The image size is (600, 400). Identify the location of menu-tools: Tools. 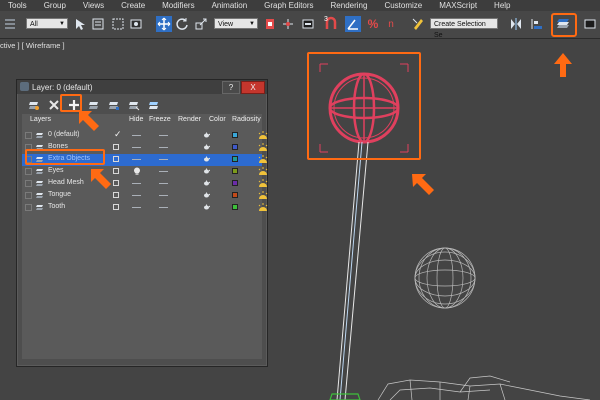
(18, 5).